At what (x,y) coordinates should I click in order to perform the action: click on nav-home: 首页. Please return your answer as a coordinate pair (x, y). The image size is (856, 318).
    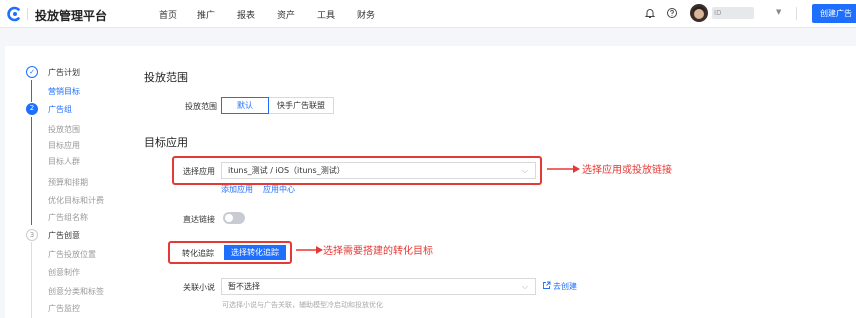
    Looking at the image, I should click on (168, 14).